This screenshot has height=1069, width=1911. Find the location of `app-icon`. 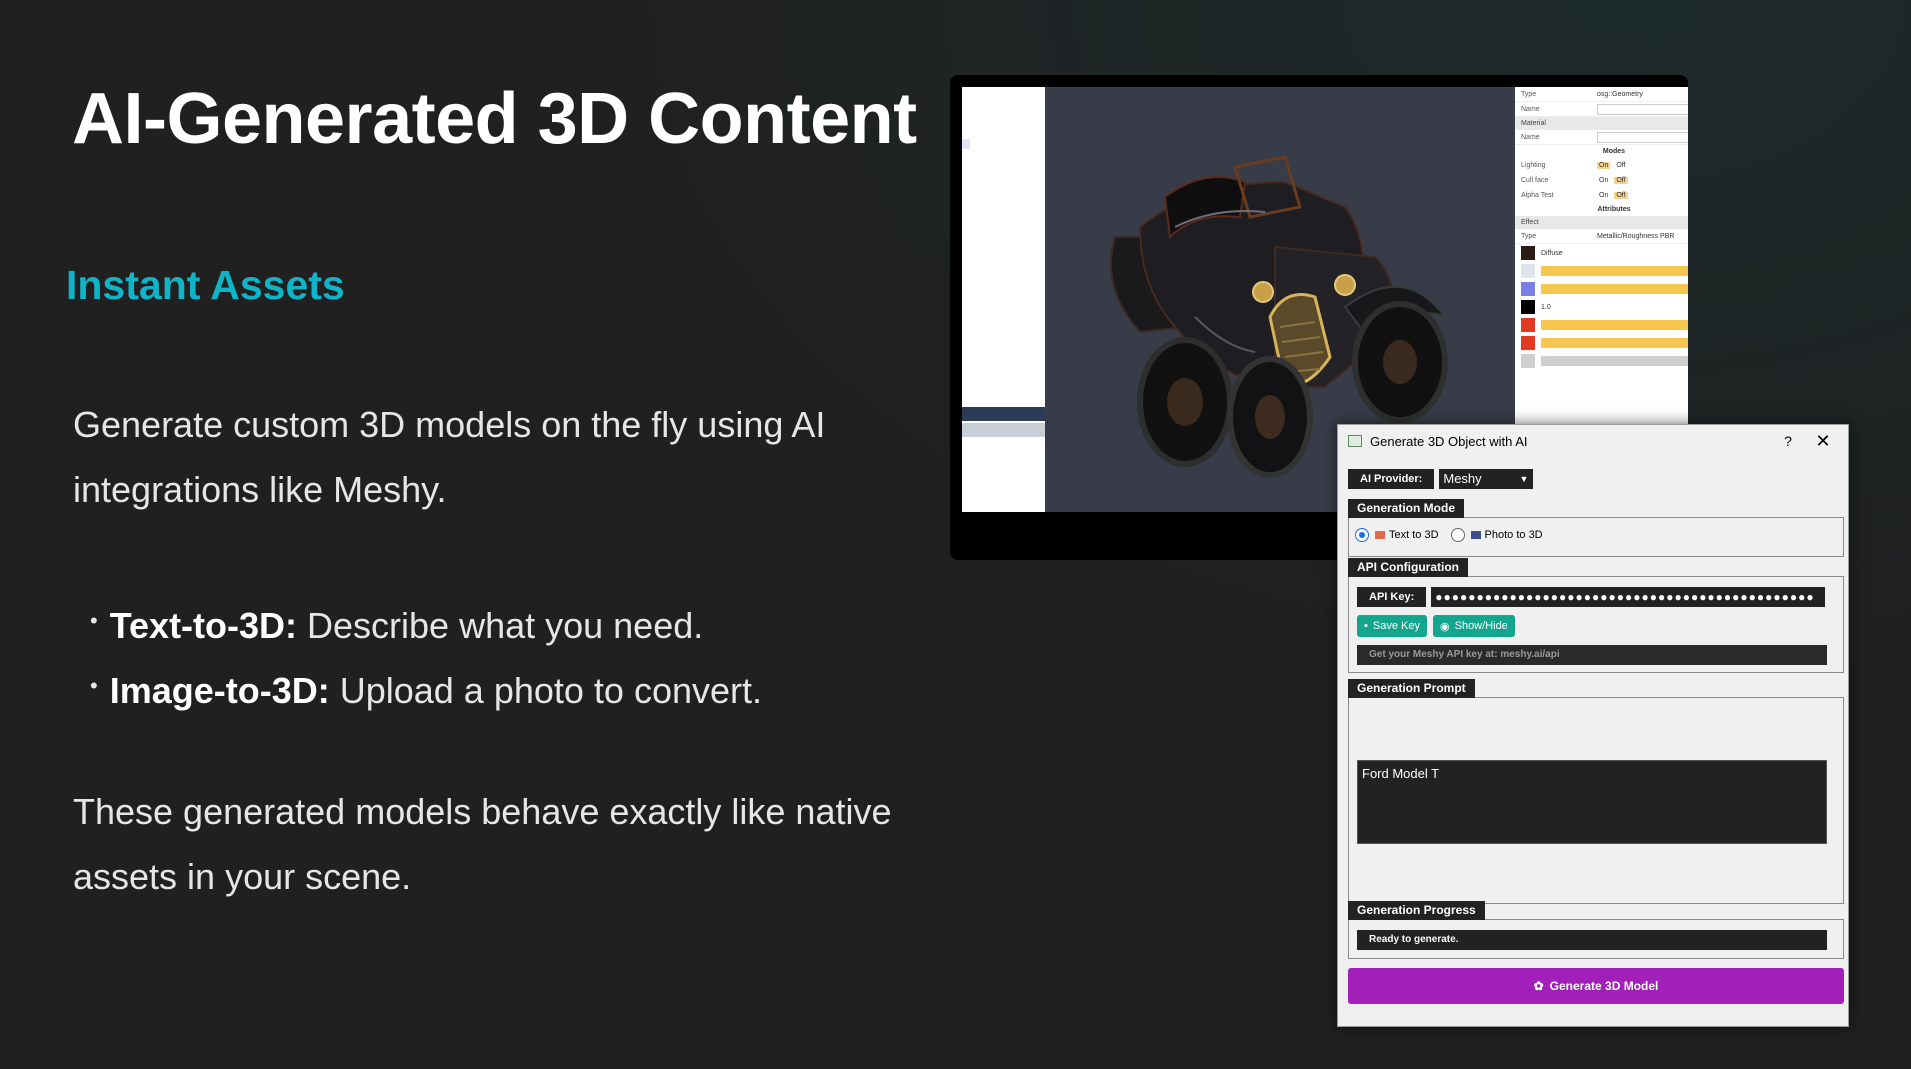

app-icon is located at coordinates (1355, 441).